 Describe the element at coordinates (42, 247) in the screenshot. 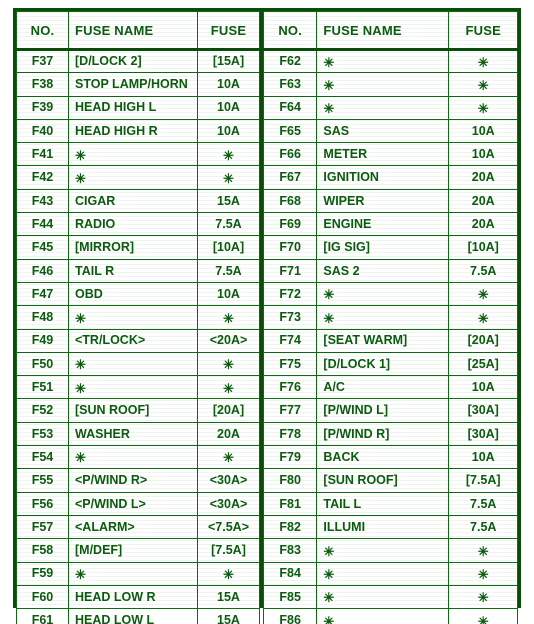

I see `fuse-number-cell: F45` at that location.